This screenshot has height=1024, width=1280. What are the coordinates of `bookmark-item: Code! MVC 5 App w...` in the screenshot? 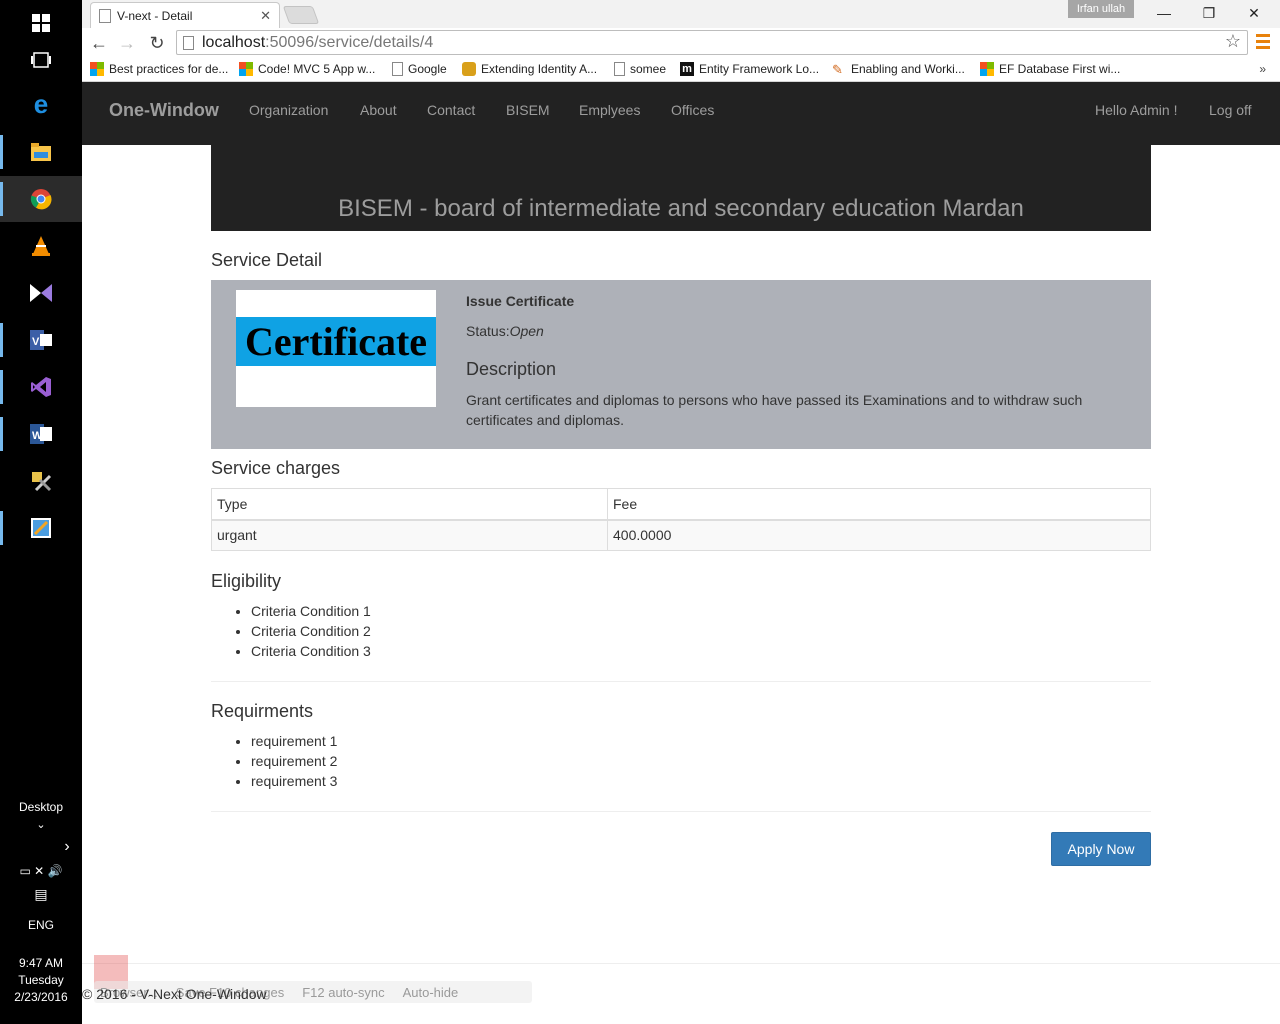 It's located at (307, 69).